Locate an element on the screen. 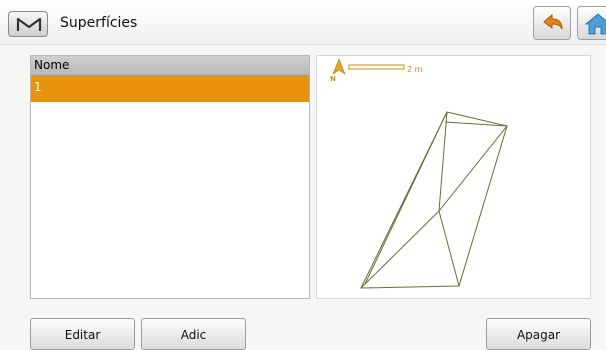 The image size is (606, 350). menu-button is located at coordinates (28, 24).